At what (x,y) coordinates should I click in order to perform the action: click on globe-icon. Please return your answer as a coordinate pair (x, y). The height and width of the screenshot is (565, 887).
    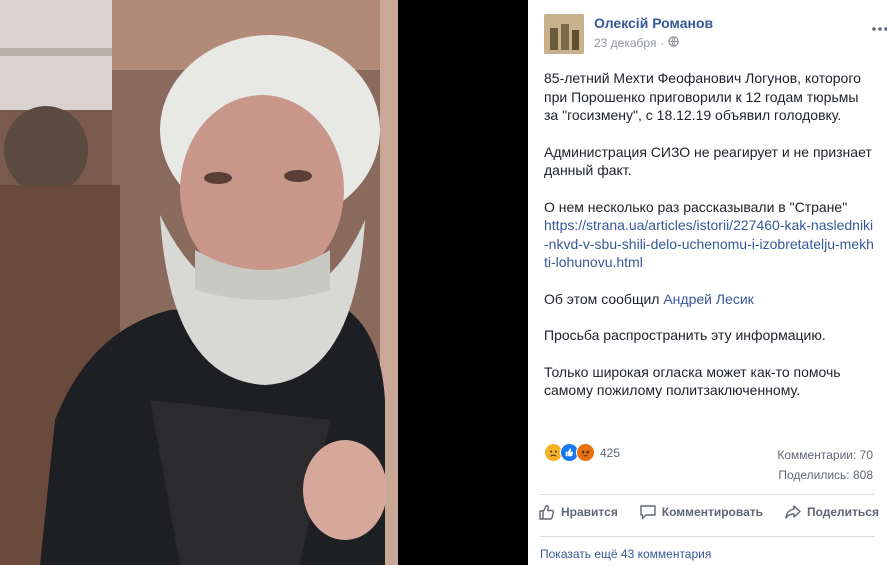
    Looking at the image, I should click on (674, 43).